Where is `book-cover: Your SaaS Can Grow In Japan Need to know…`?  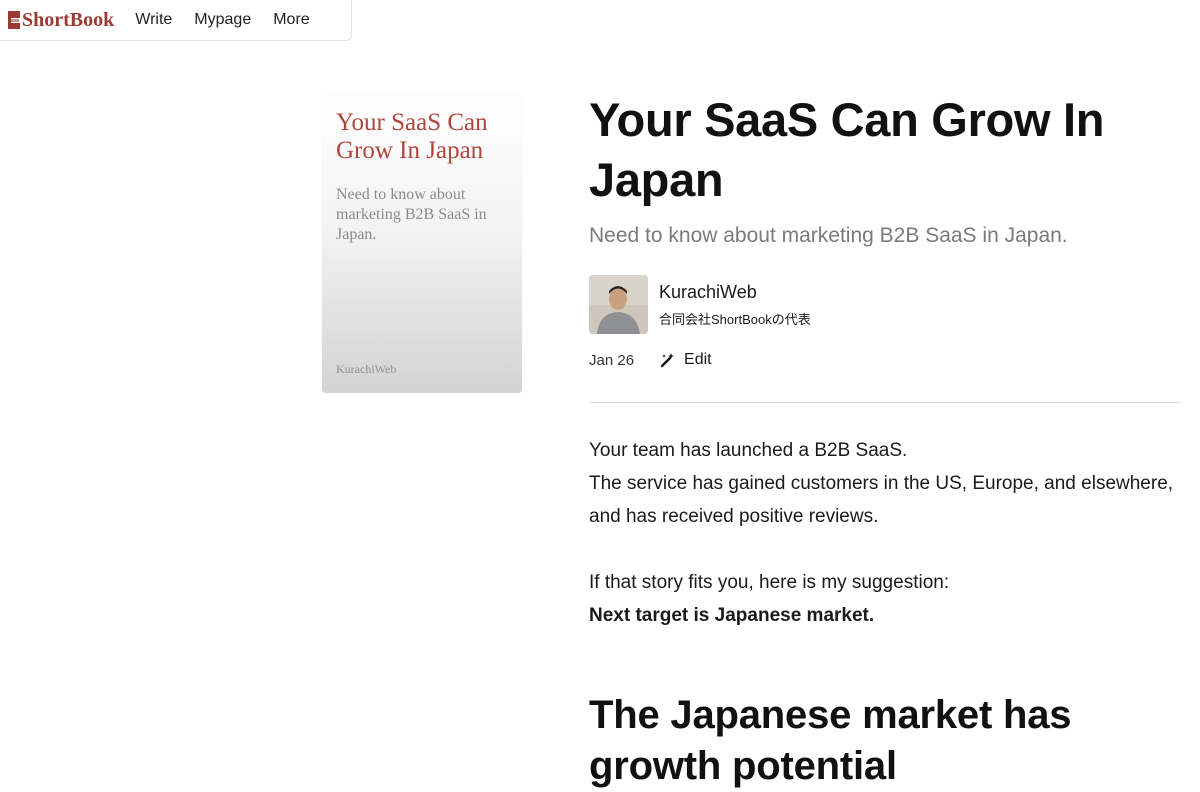 book-cover: Your SaaS Can Grow In Japan Need to know… is located at coordinates (422, 244).